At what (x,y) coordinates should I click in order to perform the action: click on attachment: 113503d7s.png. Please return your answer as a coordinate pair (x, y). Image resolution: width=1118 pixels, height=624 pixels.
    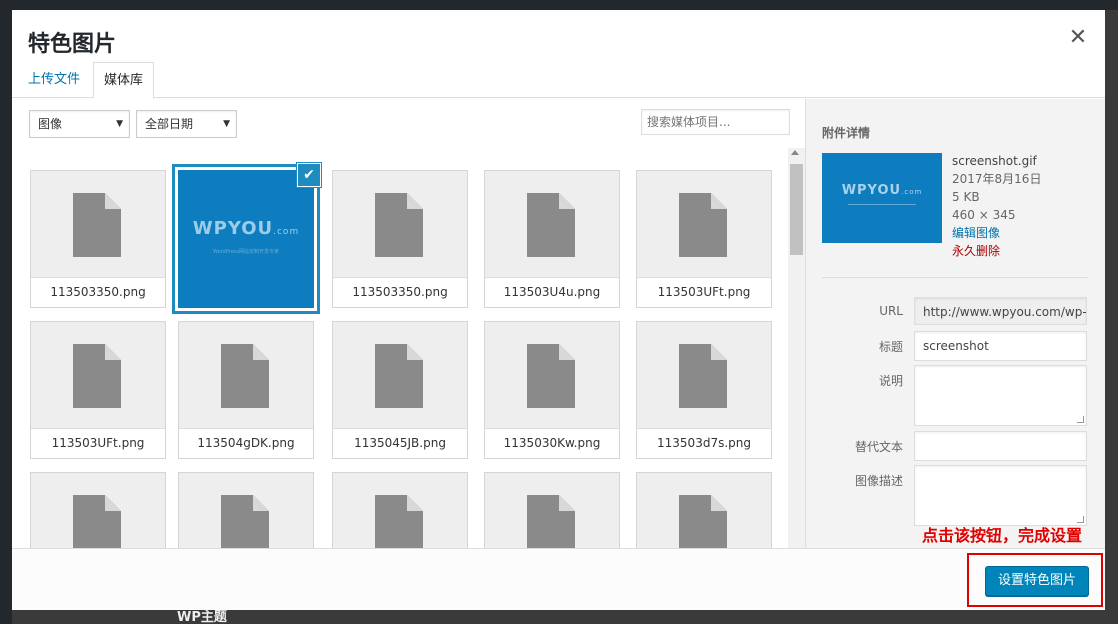
    Looking at the image, I should click on (704, 390).